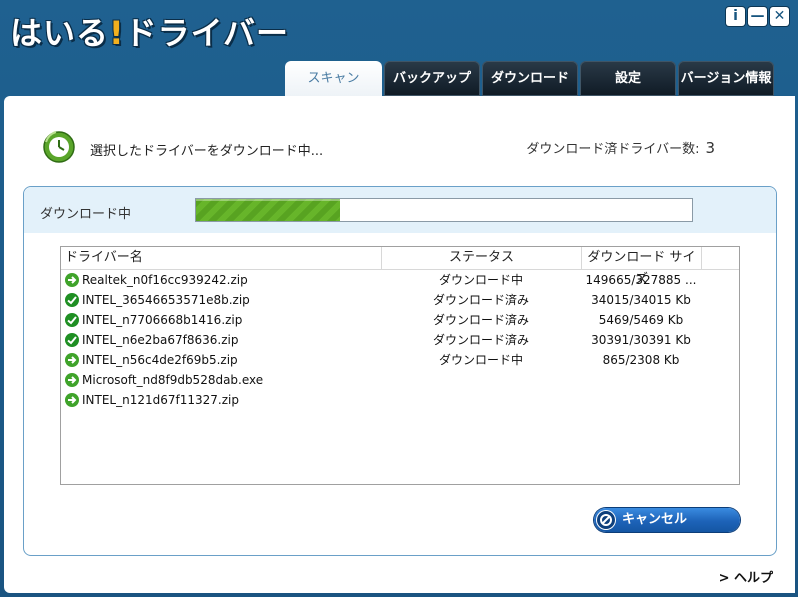 Image resolution: width=798 pixels, height=597 pixels. What do you see at coordinates (268, 210) in the screenshot?
I see `download-progress-fill` at bounding box center [268, 210].